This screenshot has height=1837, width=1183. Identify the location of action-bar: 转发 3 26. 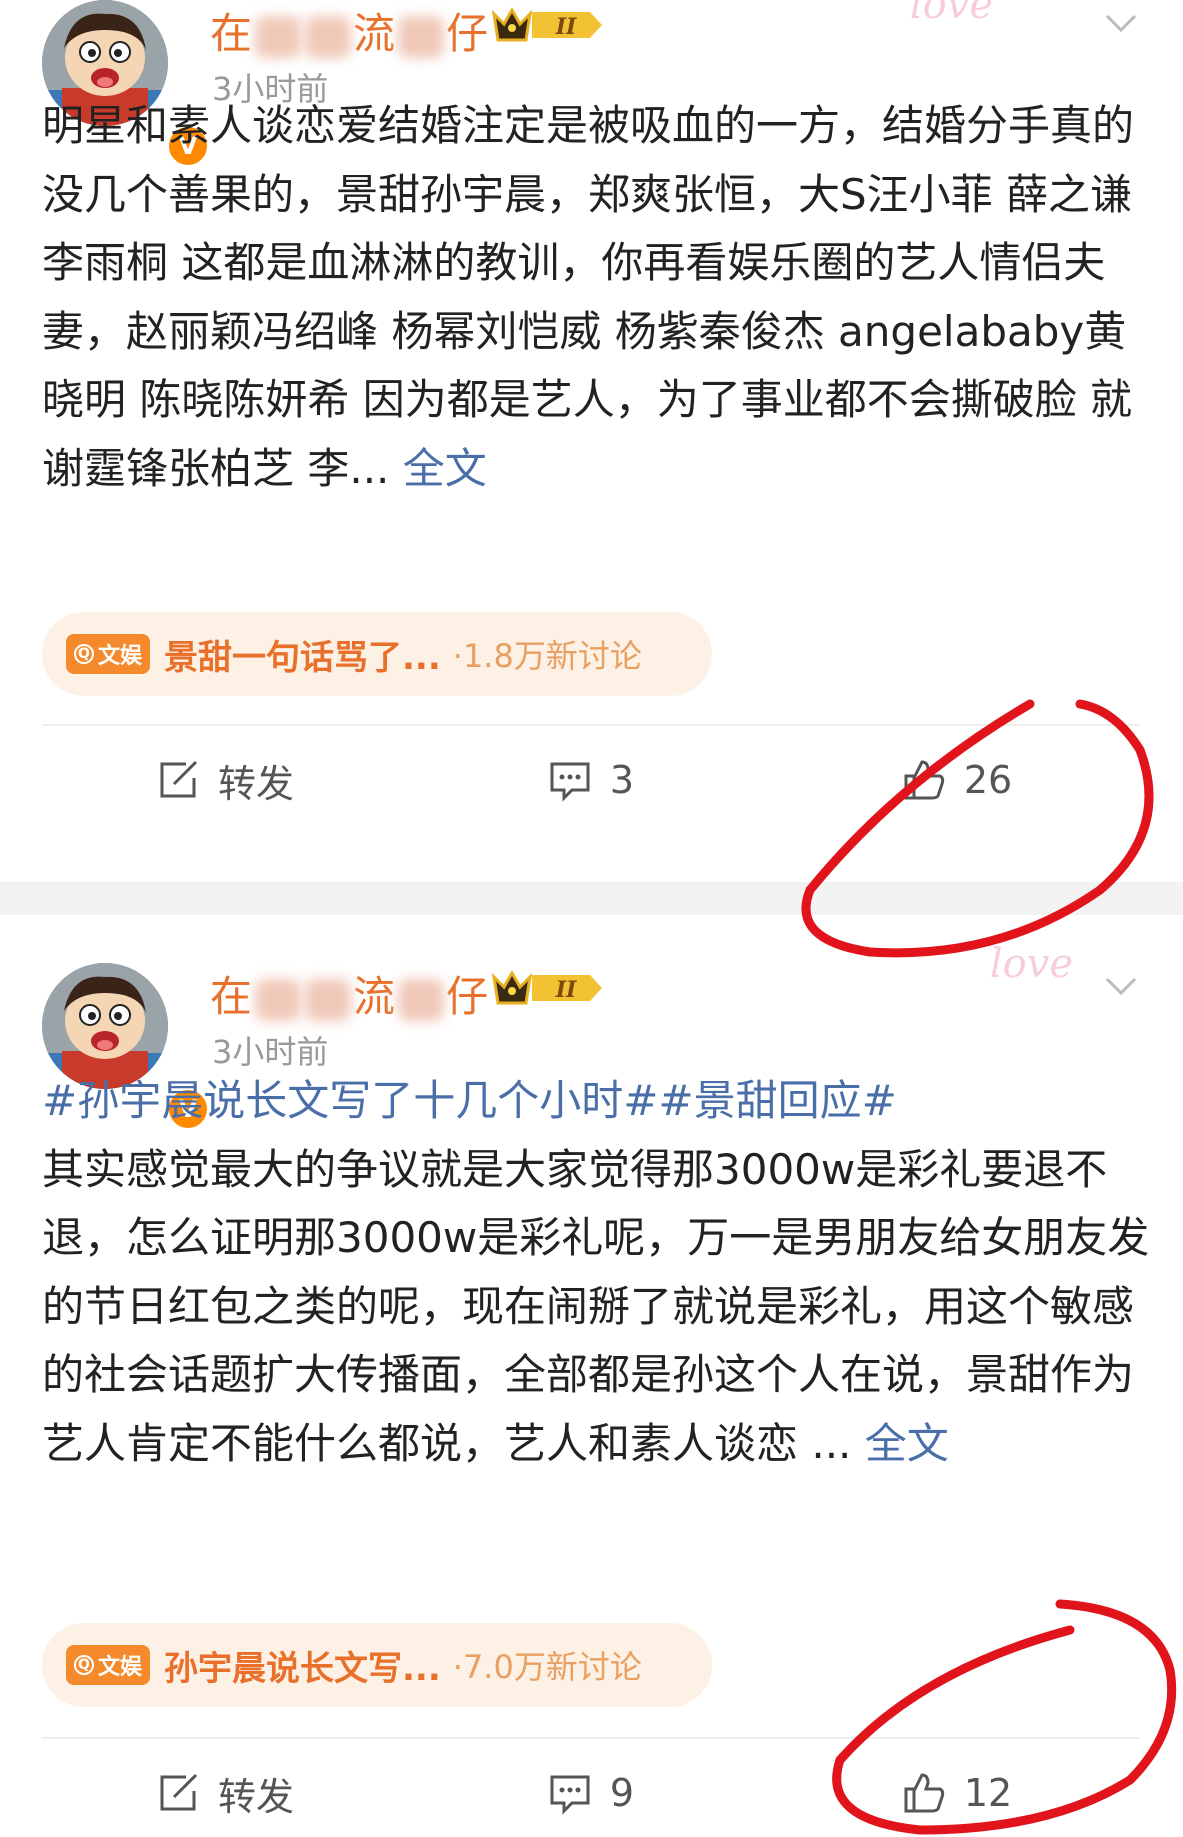
(591, 779).